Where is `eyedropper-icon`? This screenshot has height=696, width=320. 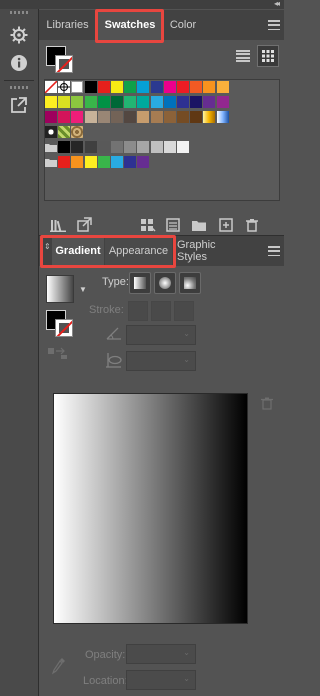
eyedropper-icon is located at coordinates (58, 667).